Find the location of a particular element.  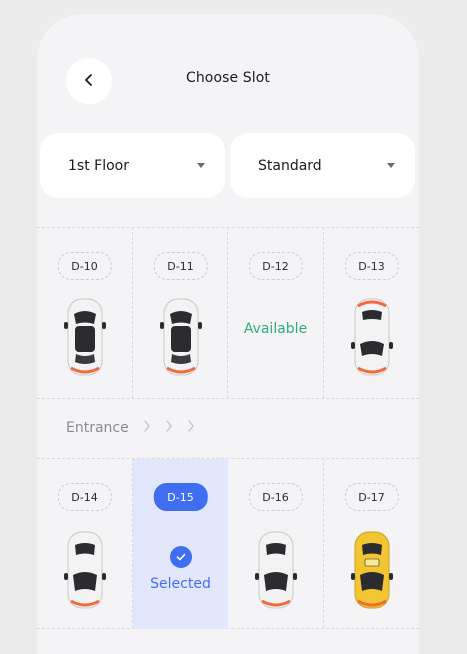

parking-slot-selected: D-15 Selected is located at coordinates (180, 544).